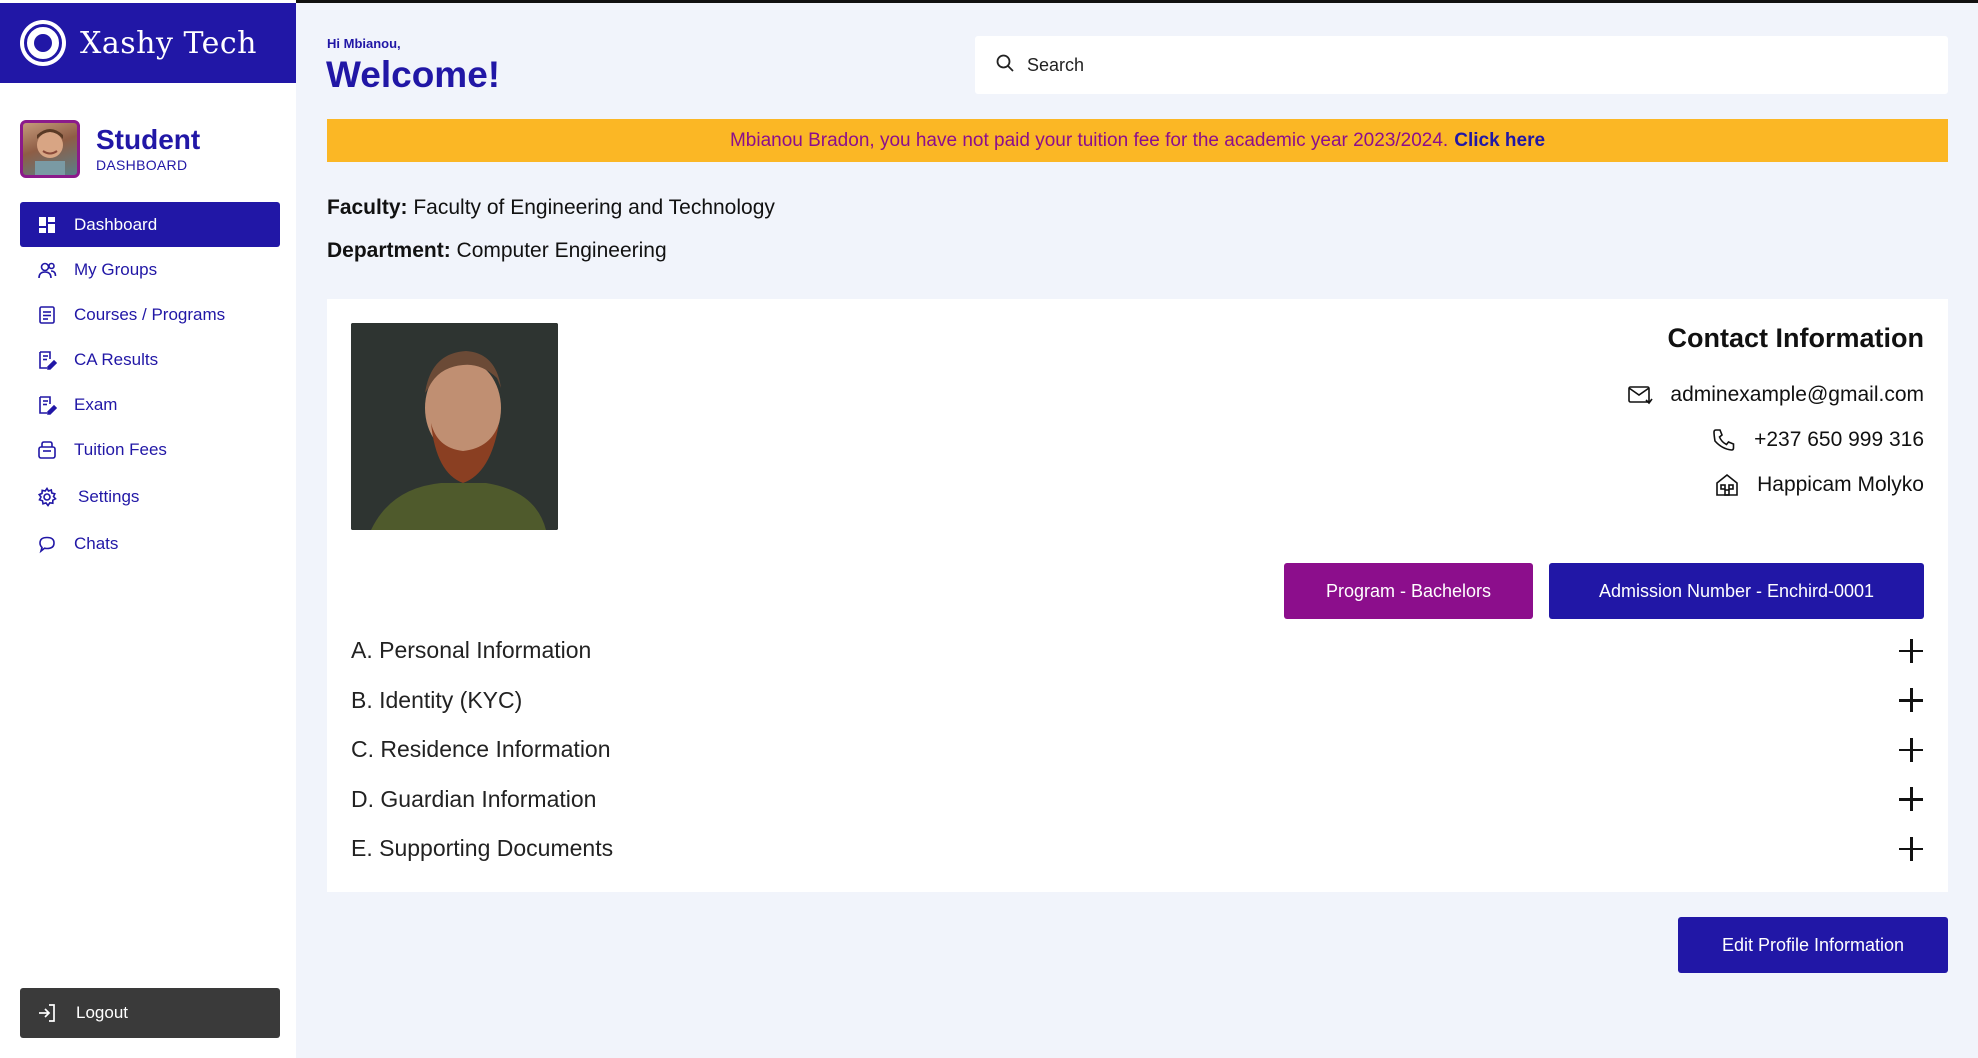 The height and width of the screenshot is (1058, 1978). What do you see at coordinates (50, 149) in the screenshot?
I see `avatar` at bounding box center [50, 149].